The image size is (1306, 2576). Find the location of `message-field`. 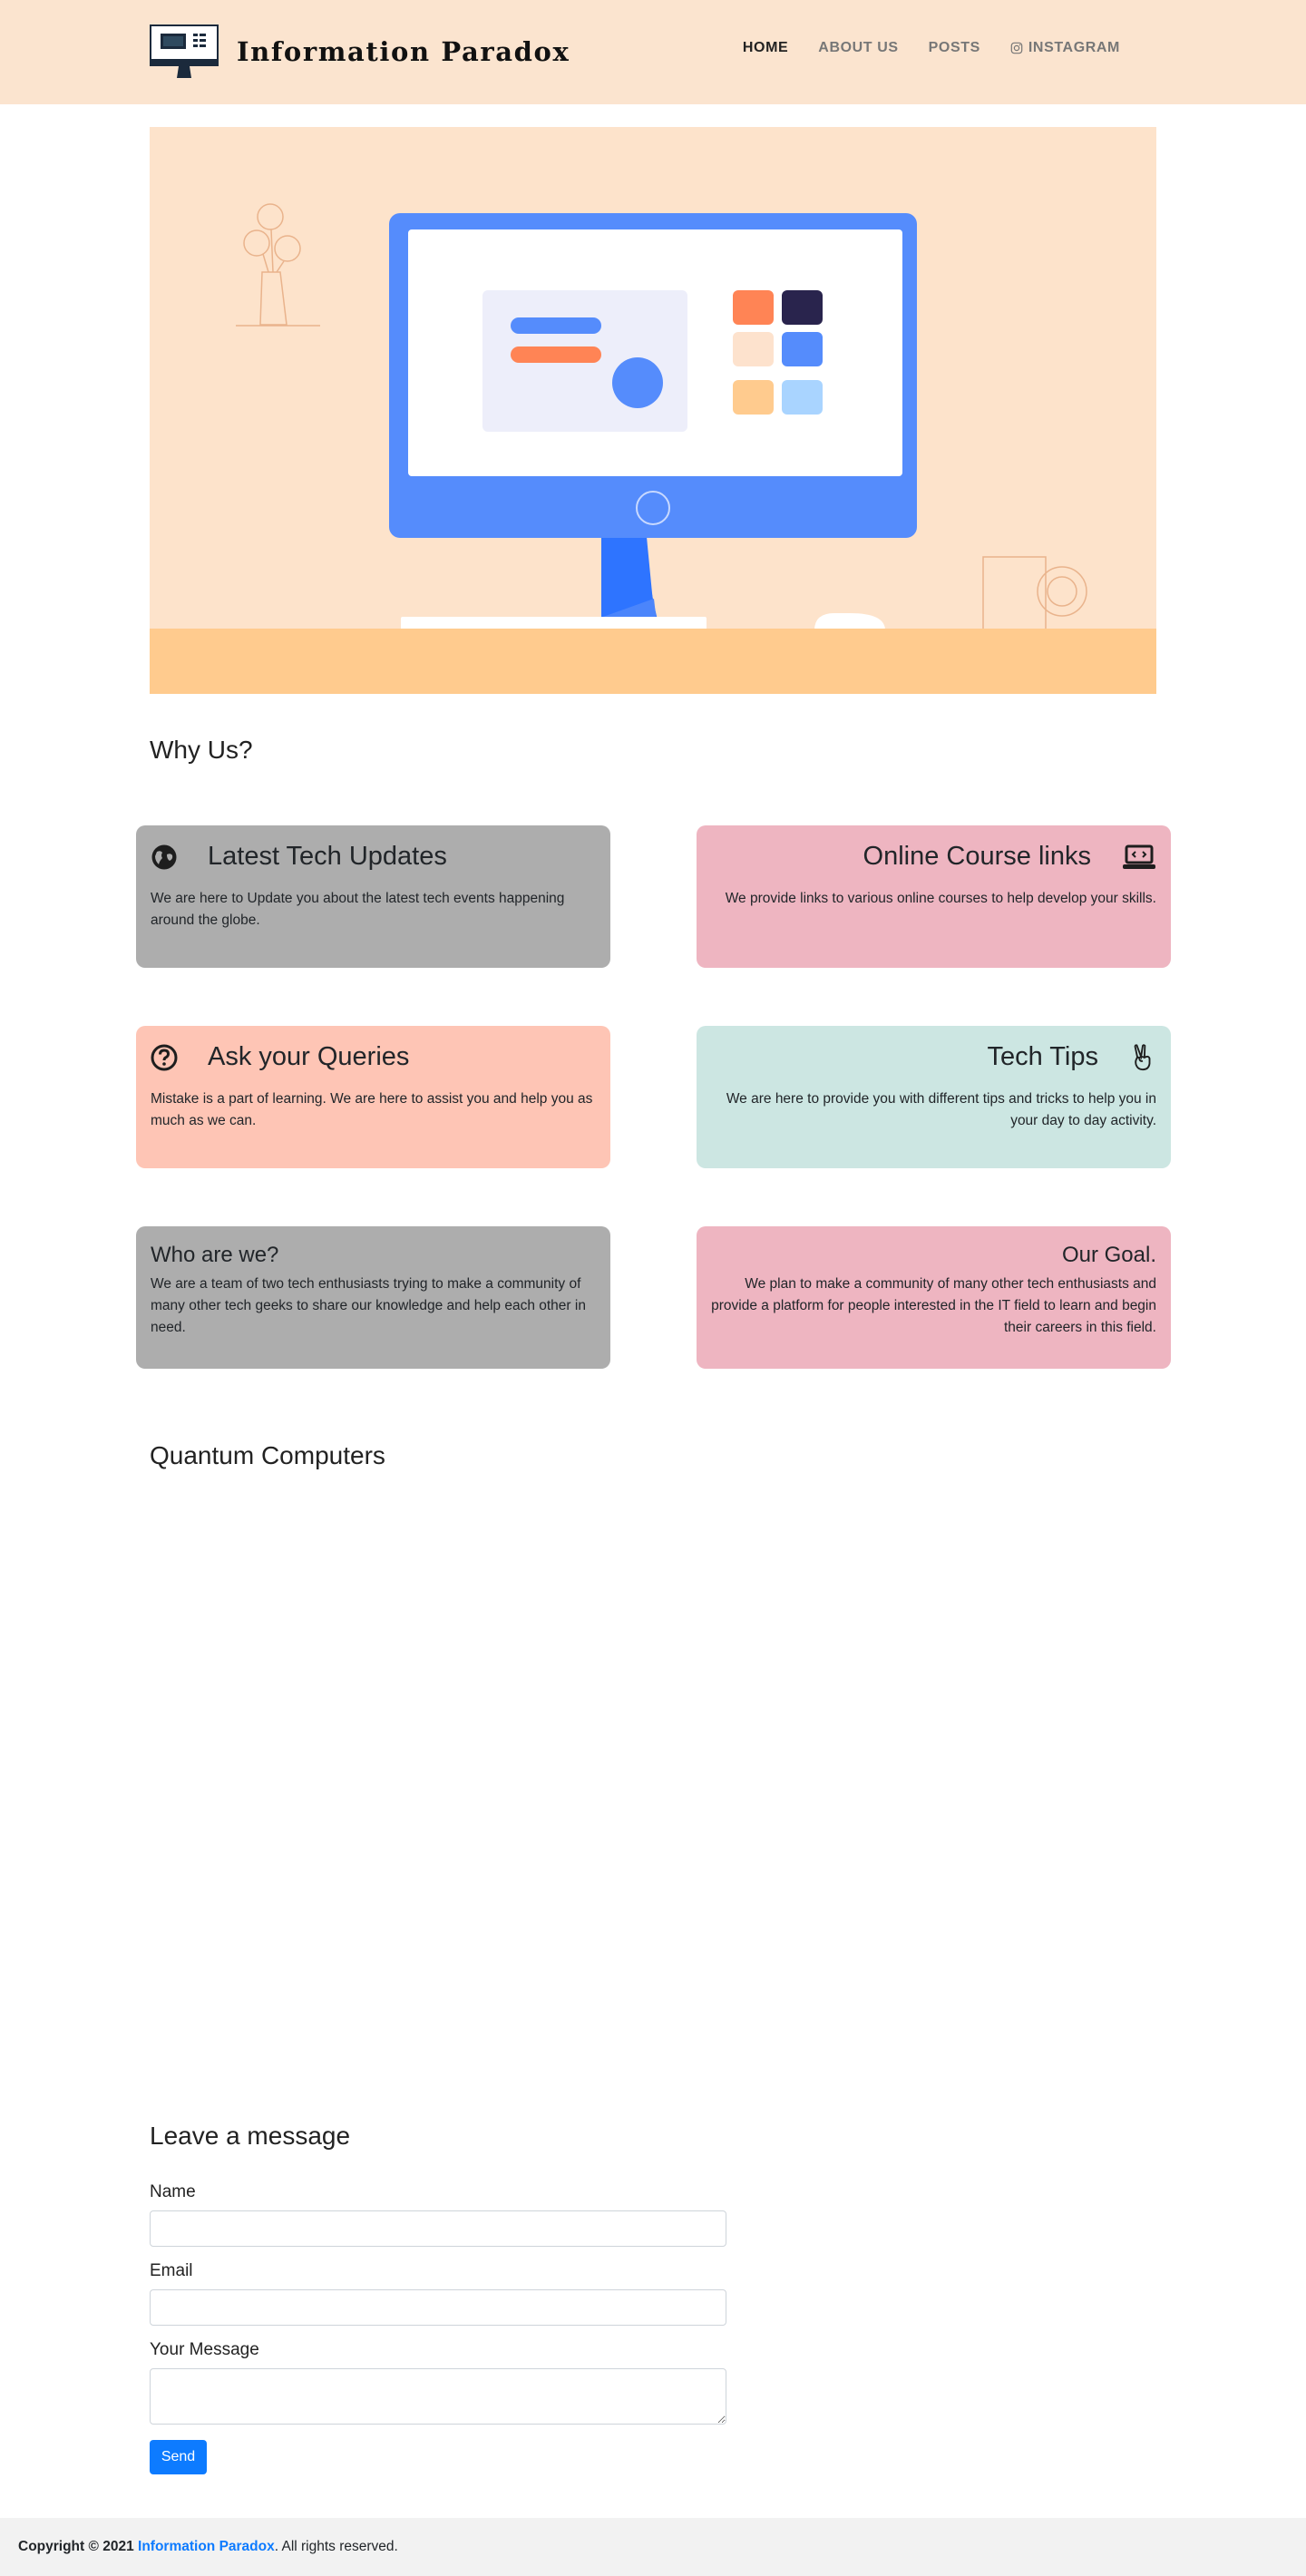

message-field is located at coordinates (438, 2396).